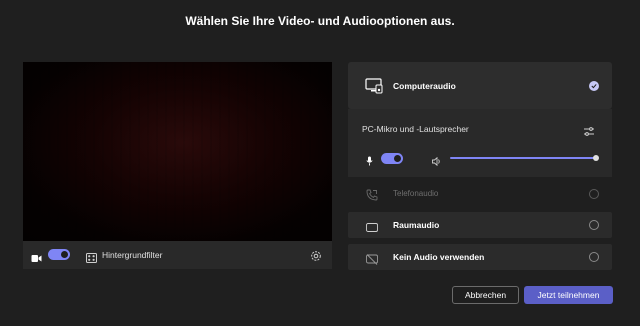 This screenshot has height=326, width=640. What do you see at coordinates (485, 295) in the screenshot?
I see `cancel-button: Abbrechen` at bounding box center [485, 295].